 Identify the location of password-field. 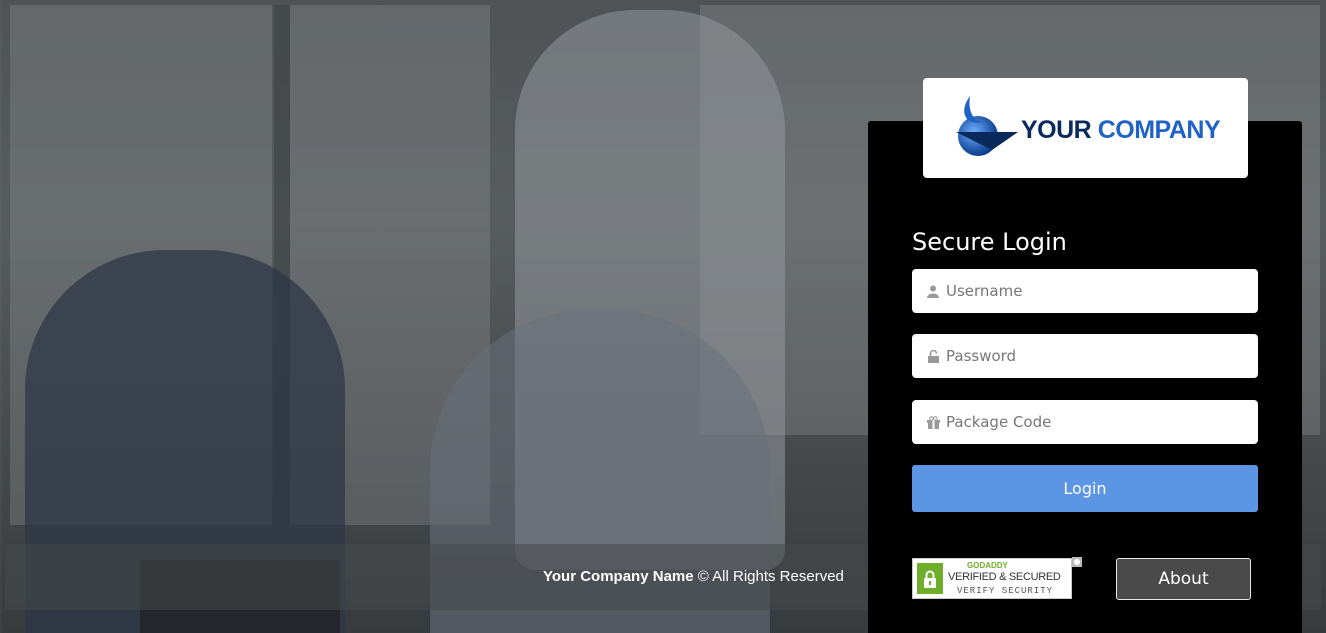
(1085, 356).